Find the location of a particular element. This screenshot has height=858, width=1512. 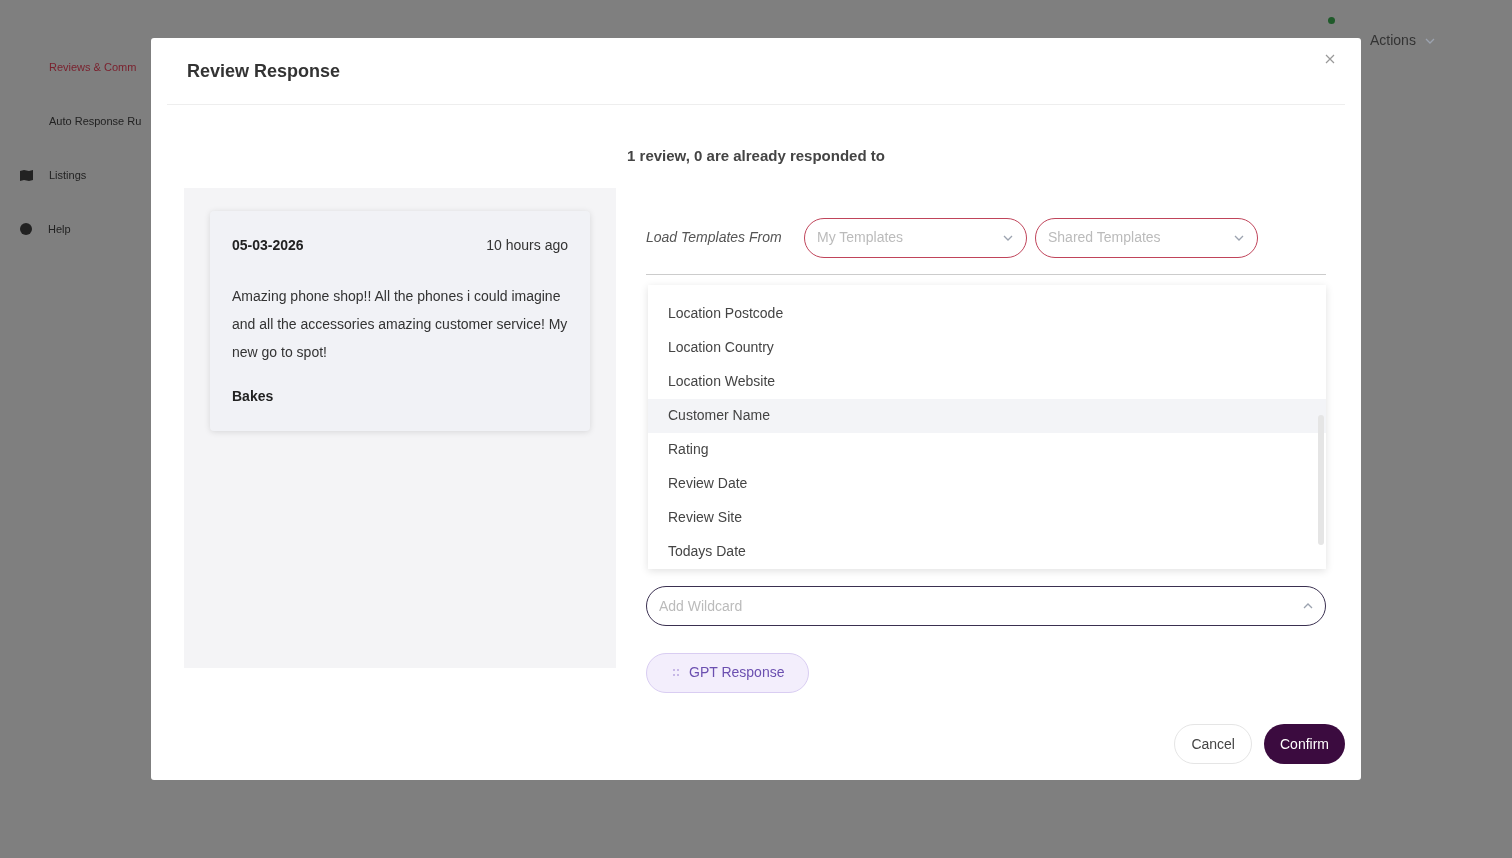

wildcard-field: Add Wildcard is located at coordinates (986, 605).